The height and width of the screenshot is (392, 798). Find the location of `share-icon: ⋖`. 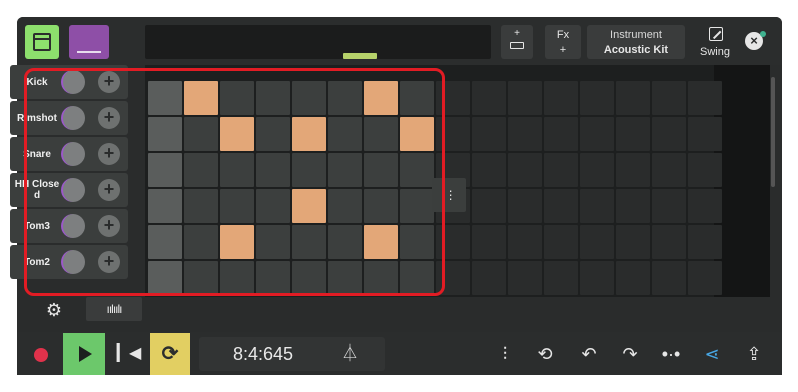

share-icon: ⋖ is located at coordinates (712, 354).